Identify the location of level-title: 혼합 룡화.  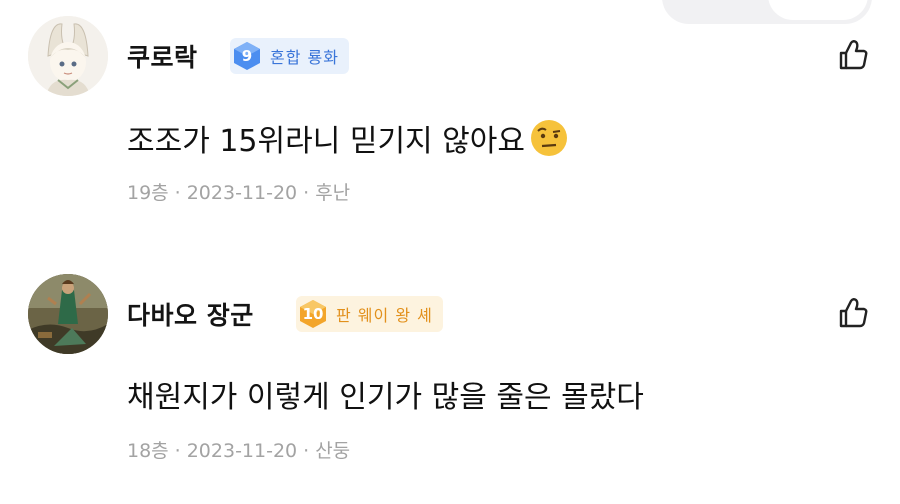
(304, 57).